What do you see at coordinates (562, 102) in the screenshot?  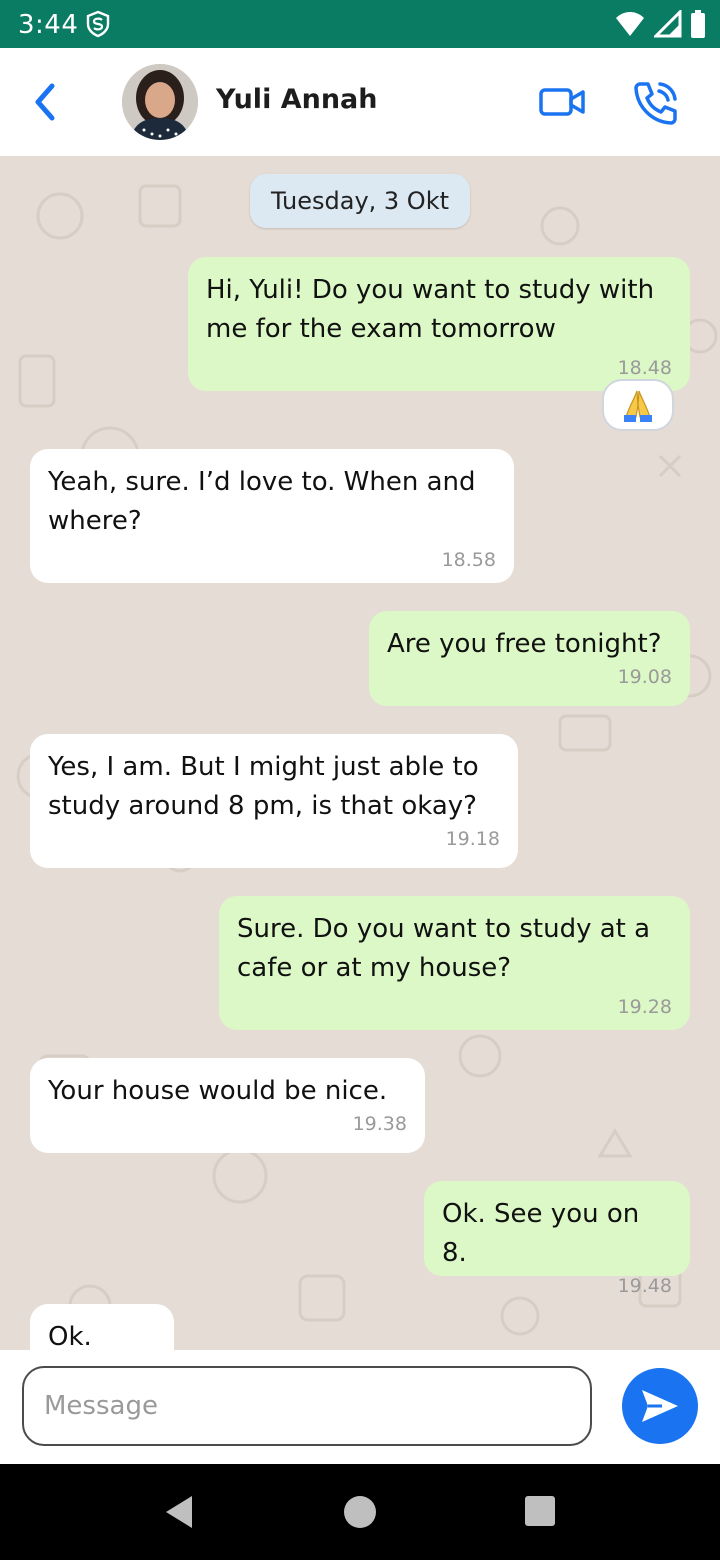 I see `video-camera-icon` at bounding box center [562, 102].